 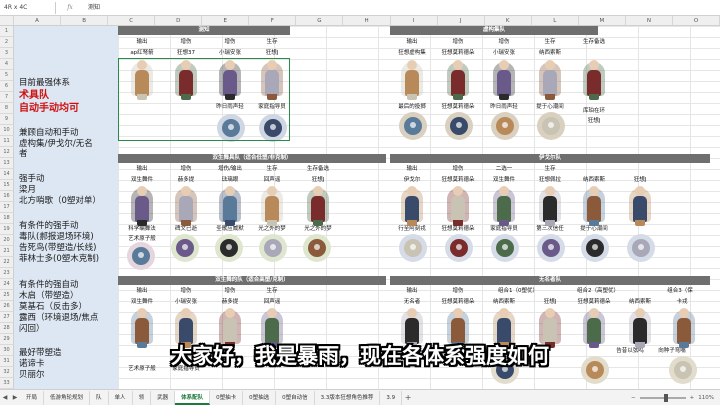 I want to click on group-bar-xugouji: 虚构集队, so click(x=494, y=30).